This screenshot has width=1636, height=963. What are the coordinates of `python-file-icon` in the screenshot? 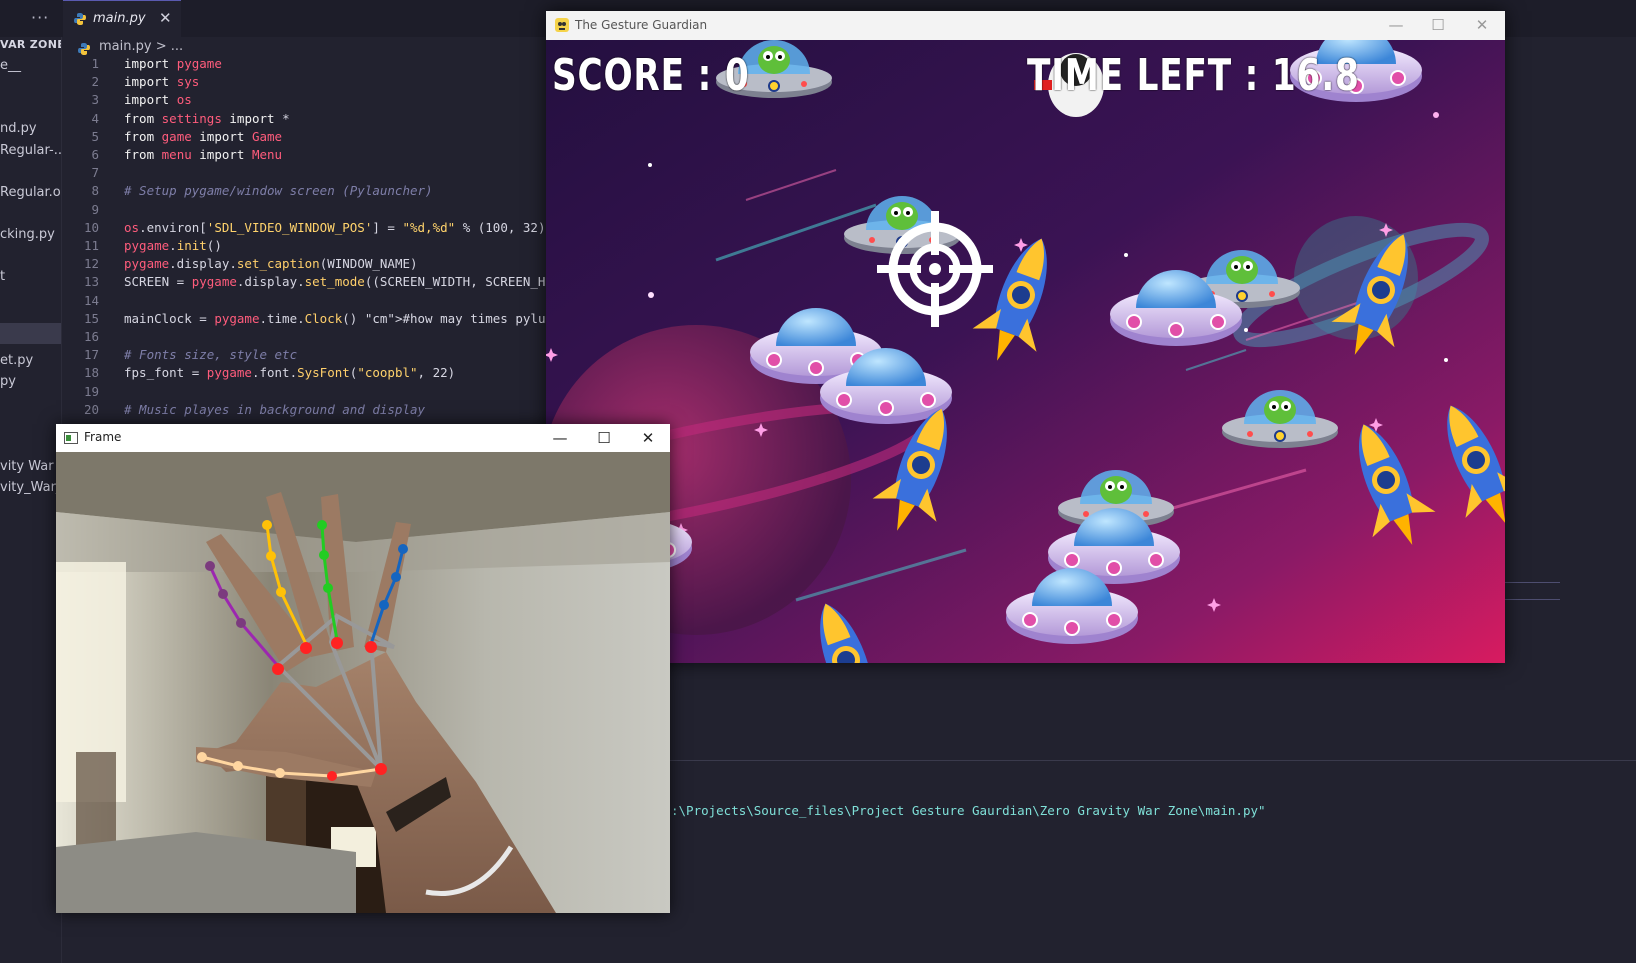 It's located at (84, 49).